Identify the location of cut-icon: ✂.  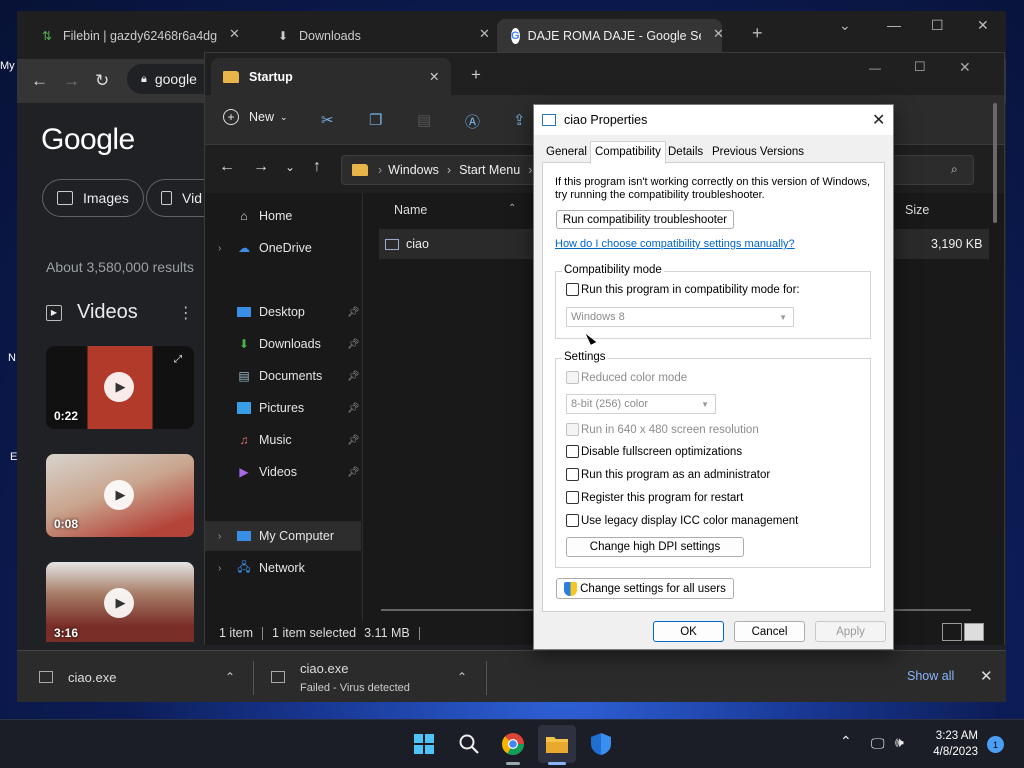
(327, 120).